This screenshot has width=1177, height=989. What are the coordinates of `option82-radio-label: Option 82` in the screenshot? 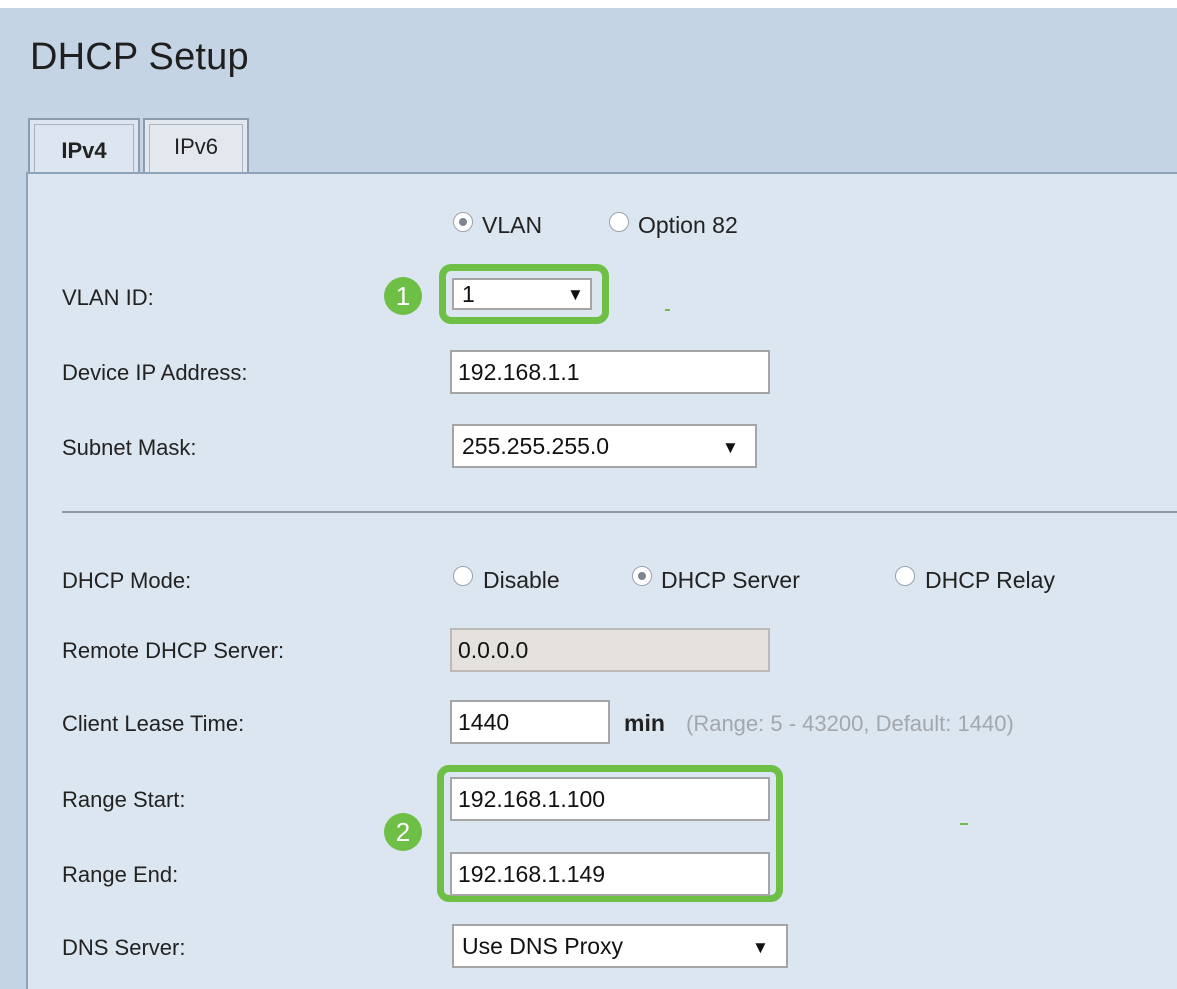 It's located at (688, 225).